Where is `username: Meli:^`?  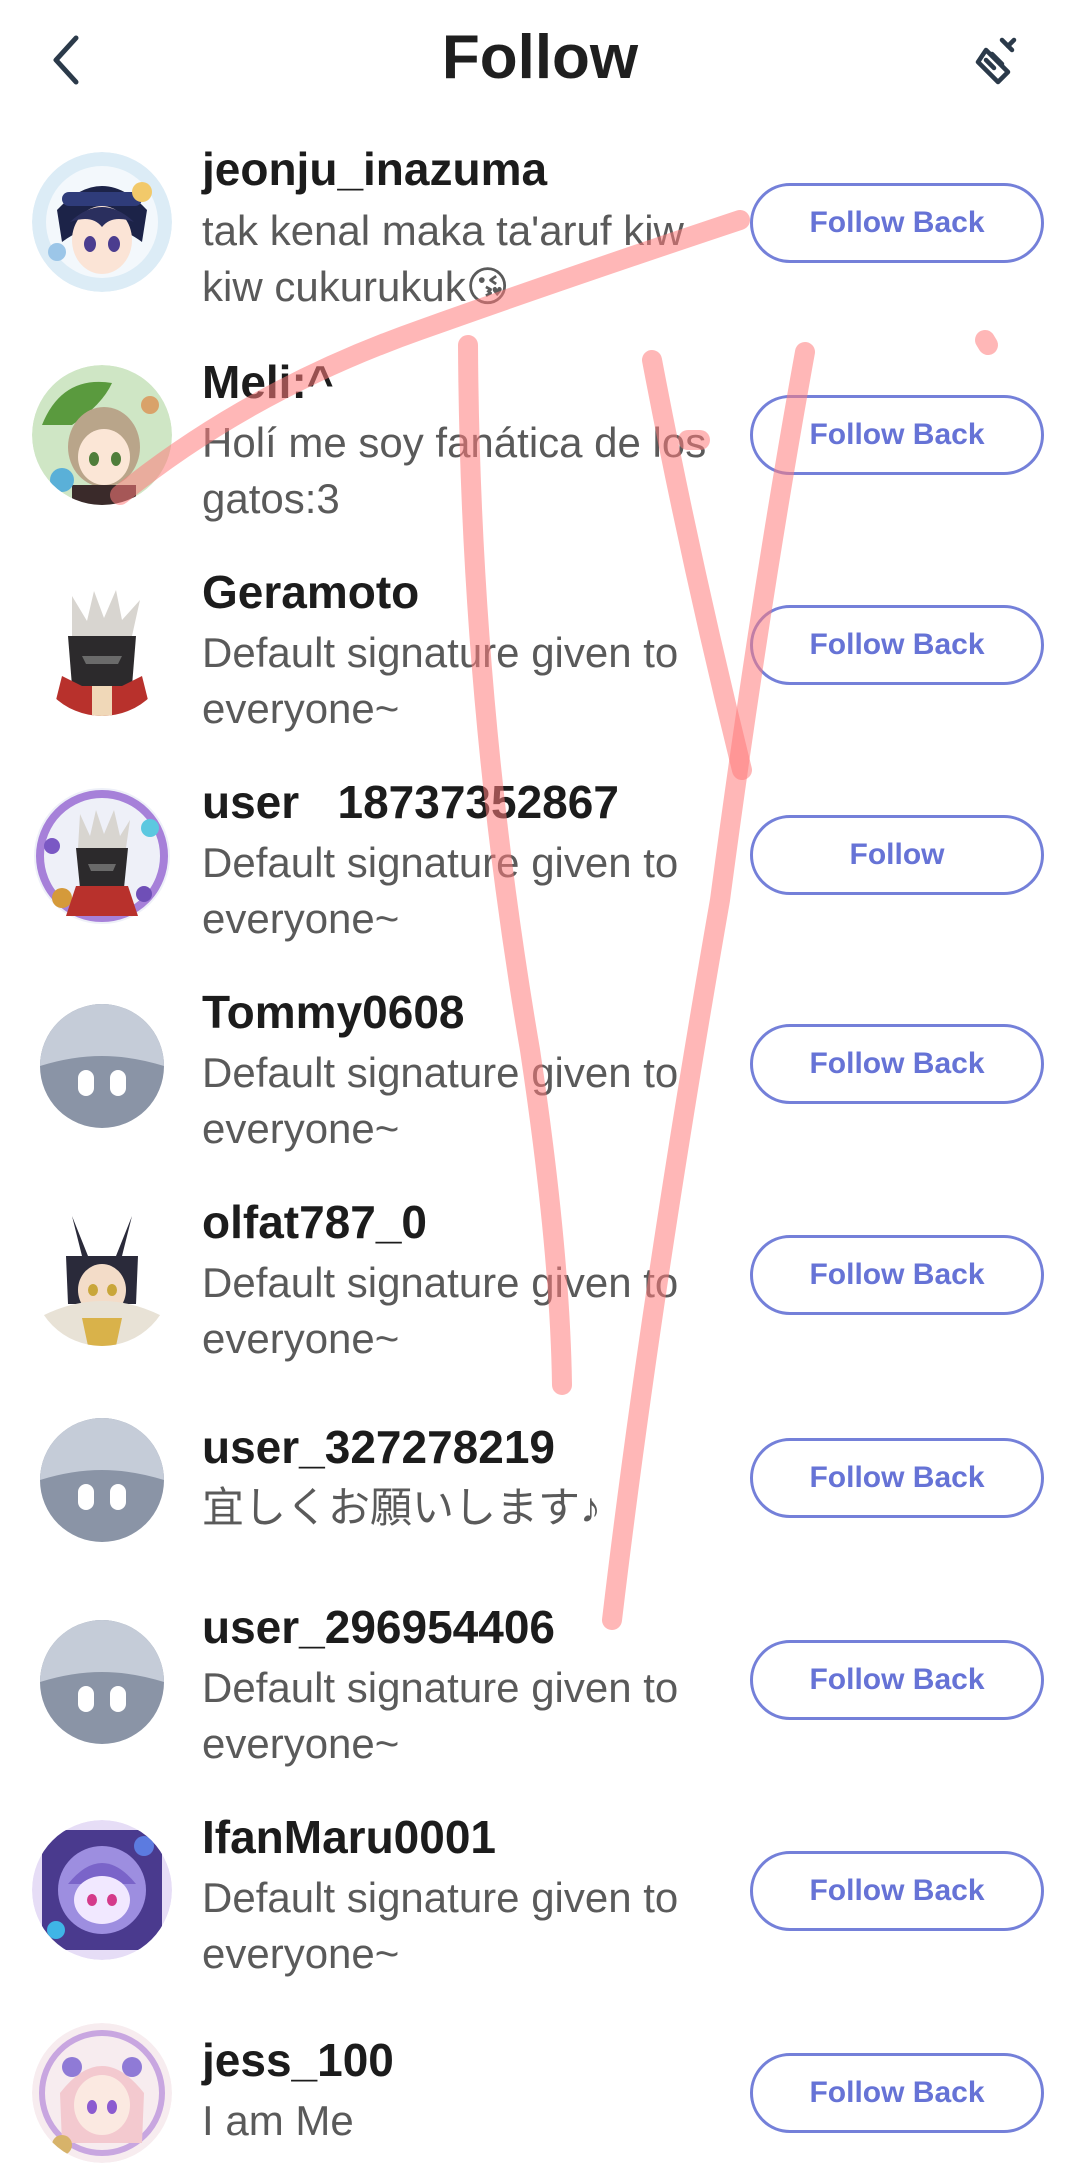 username: Meli:^ is located at coordinates (268, 382).